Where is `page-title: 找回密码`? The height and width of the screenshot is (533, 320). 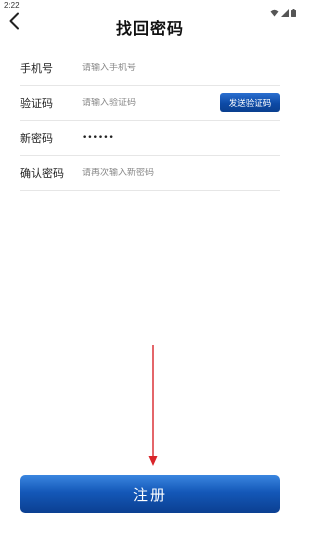 page-title: 找回密码 is located at coordinates (149, 28).